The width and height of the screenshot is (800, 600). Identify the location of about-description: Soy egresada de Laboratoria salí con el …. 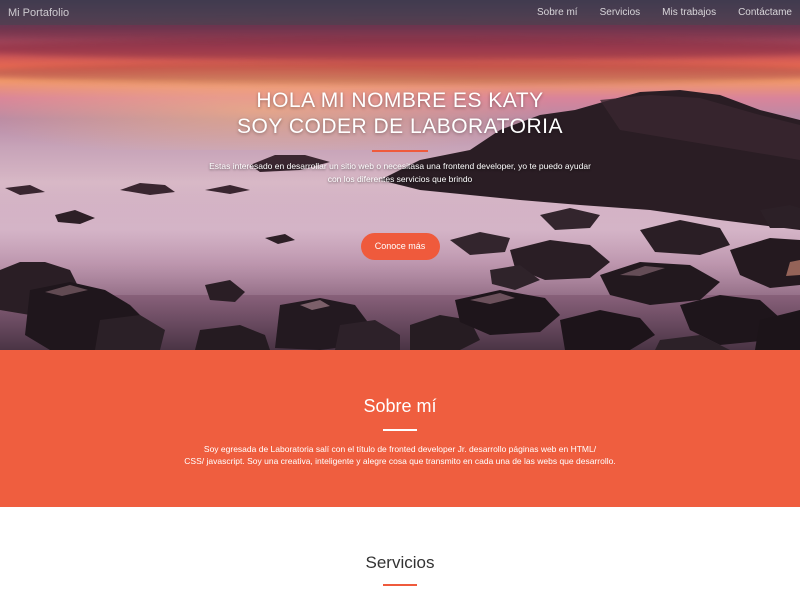
(400, 455).